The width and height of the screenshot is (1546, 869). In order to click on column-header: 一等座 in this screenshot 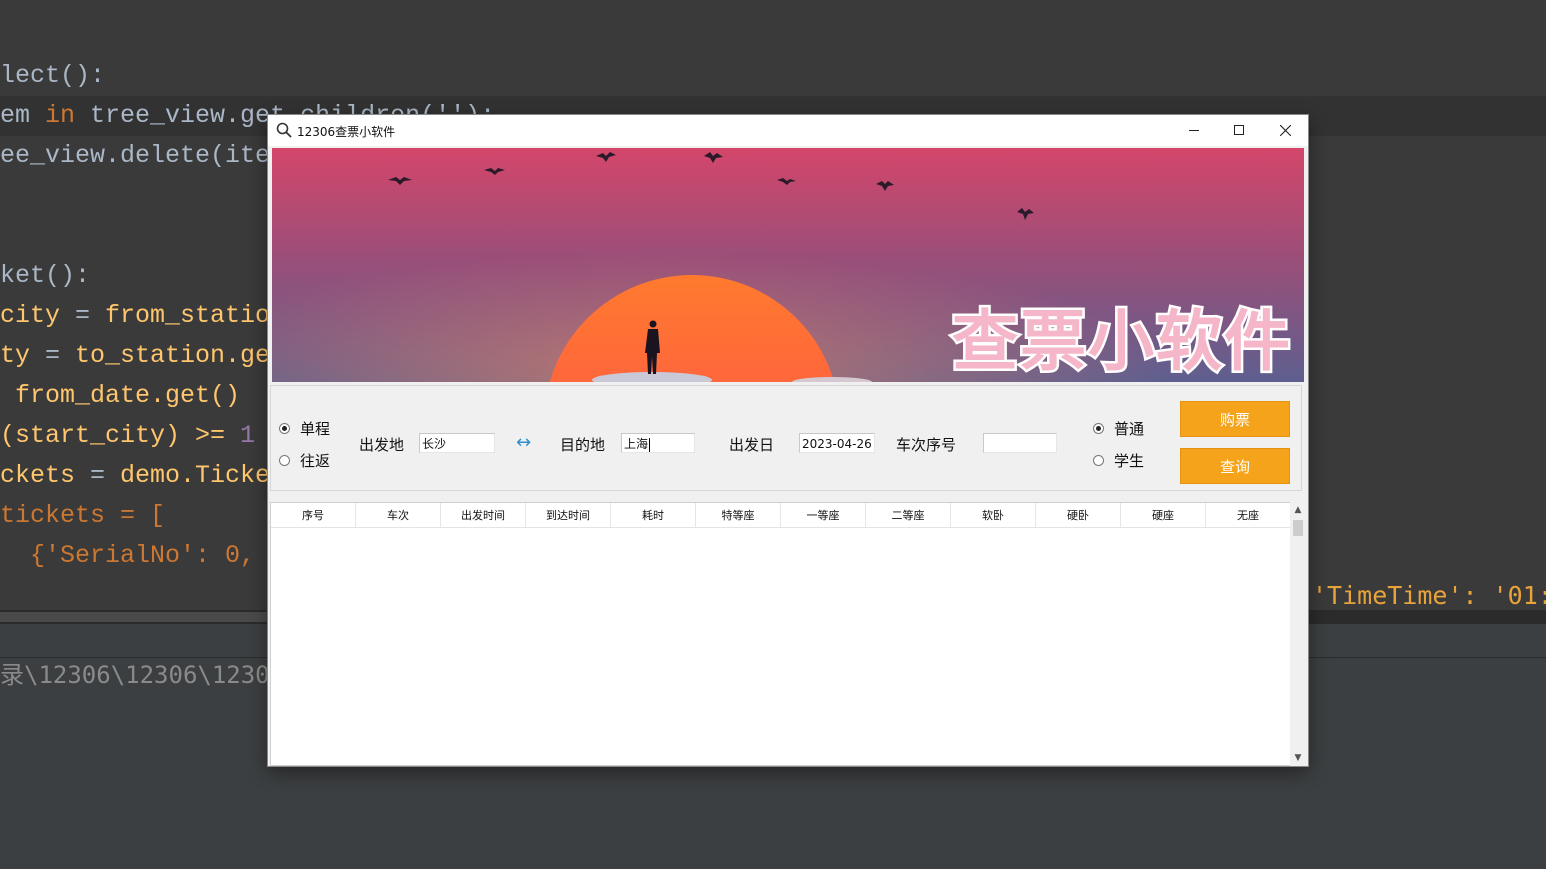, I will do `click(823, 515)`.